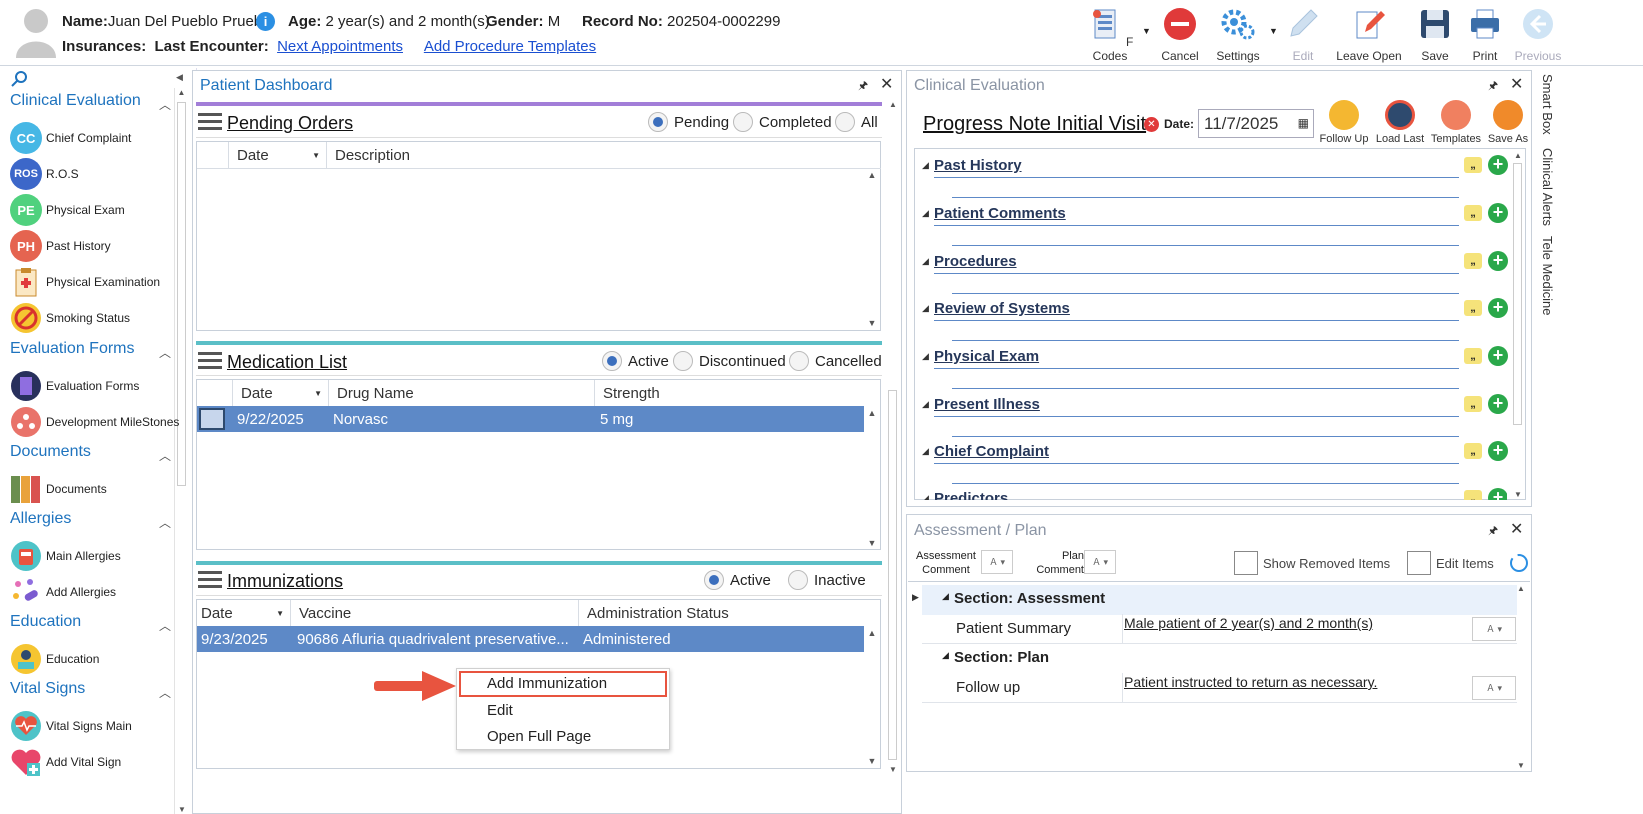 This screenshot has height=814, width=1643. What do you see at coordinates (1034, 124) in the screenshot?
I see `note-title: Progress Note Initial Visit` at bounding box center [1034, 124].